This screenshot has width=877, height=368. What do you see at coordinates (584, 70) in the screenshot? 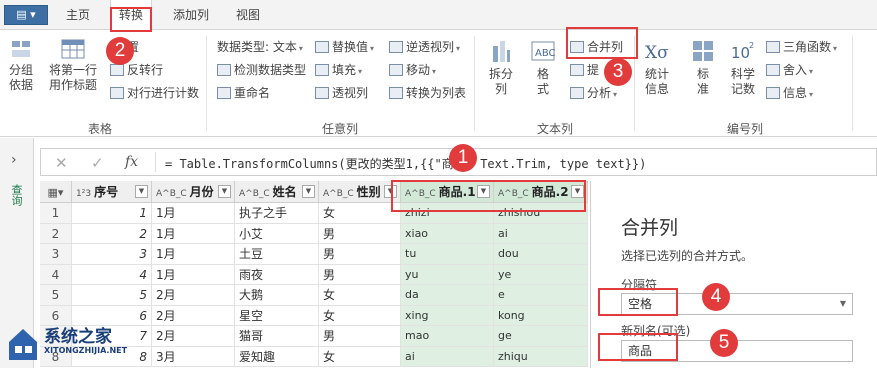
I see `extract-button: 提` at bounding box center [584, 70].